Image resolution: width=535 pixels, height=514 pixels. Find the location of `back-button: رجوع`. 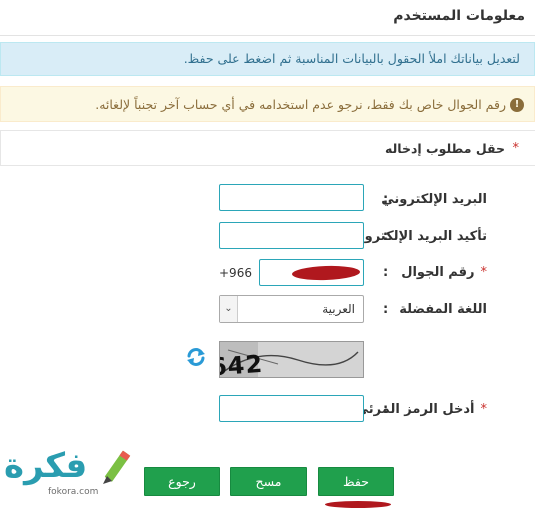

back-button: رجوع is located at coordinates (182, 481).